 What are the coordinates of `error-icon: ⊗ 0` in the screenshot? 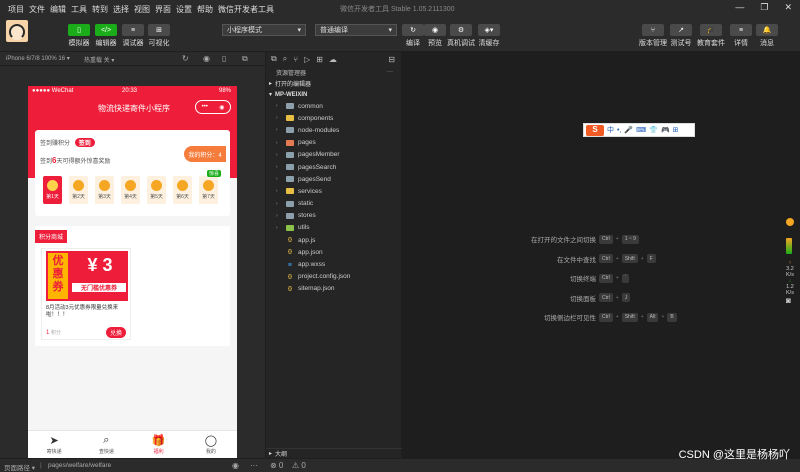 It's located at (276, 465).